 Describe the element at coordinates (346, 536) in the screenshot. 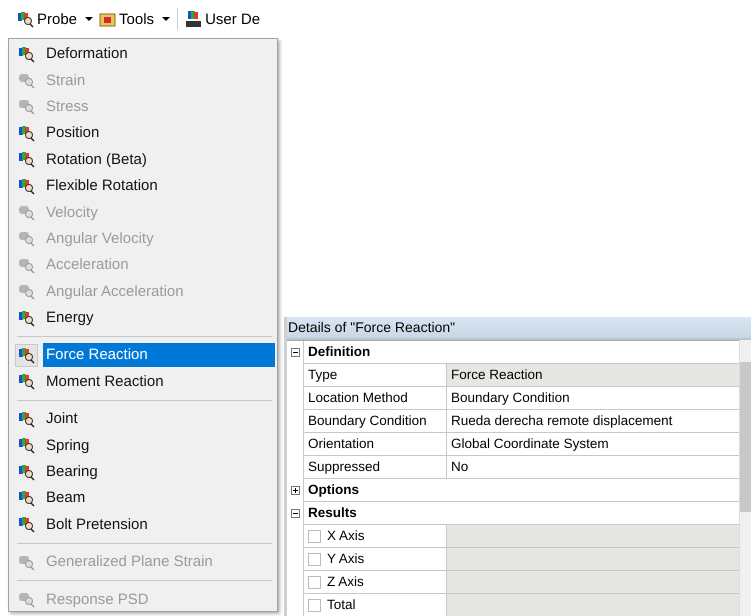

I see `property-name: X Axis` at that location.